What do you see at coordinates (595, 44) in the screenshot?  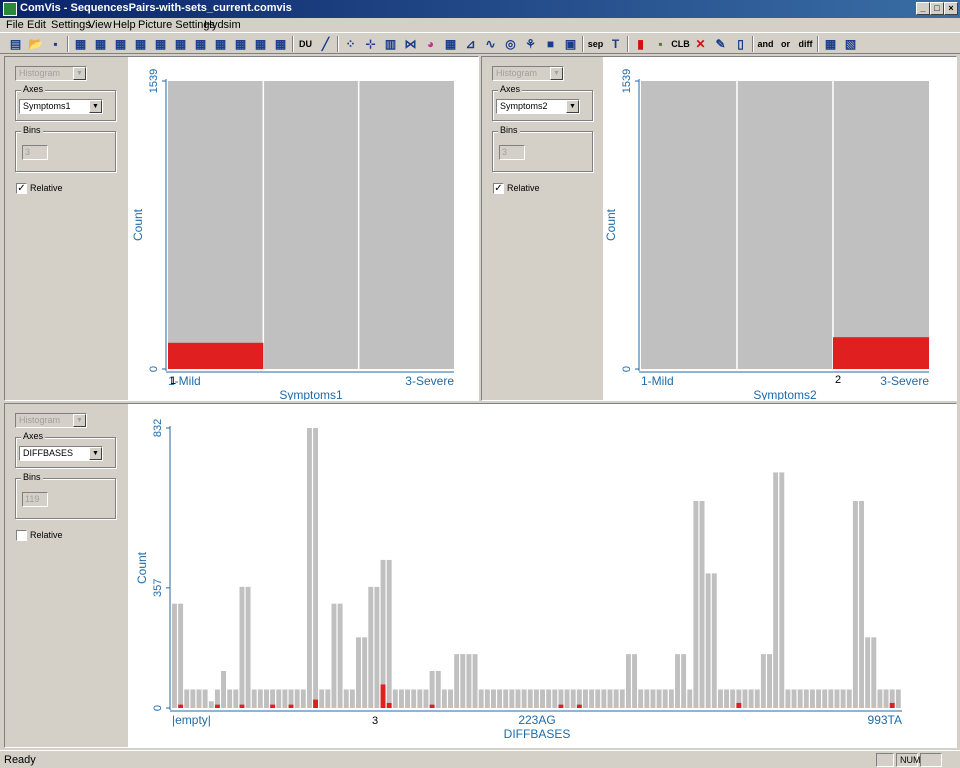 I see `toolbar-sep-button: sep` at bounding box center [595, 44].